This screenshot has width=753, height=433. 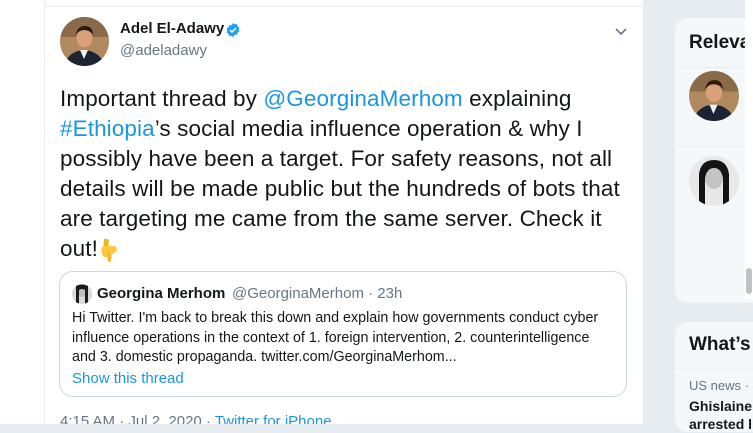 What do you see at coordinates (362, 98) in the screenshot?
I see `mention-link: @GeorginaMerhom` at bounding box center [362, 98].